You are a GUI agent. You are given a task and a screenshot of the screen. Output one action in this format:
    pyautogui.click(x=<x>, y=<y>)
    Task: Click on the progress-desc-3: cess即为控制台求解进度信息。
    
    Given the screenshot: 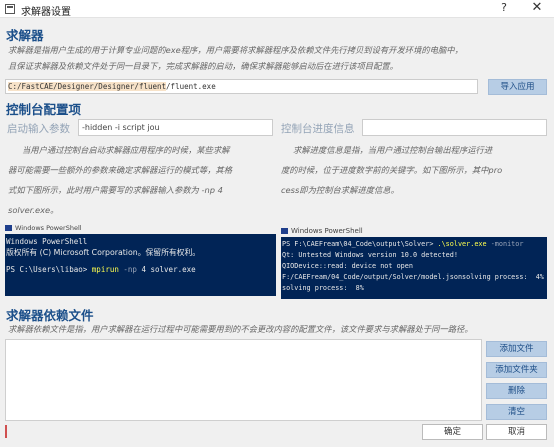 What is the action you would take?
    pyautogui.click(x=340, y=190)
    